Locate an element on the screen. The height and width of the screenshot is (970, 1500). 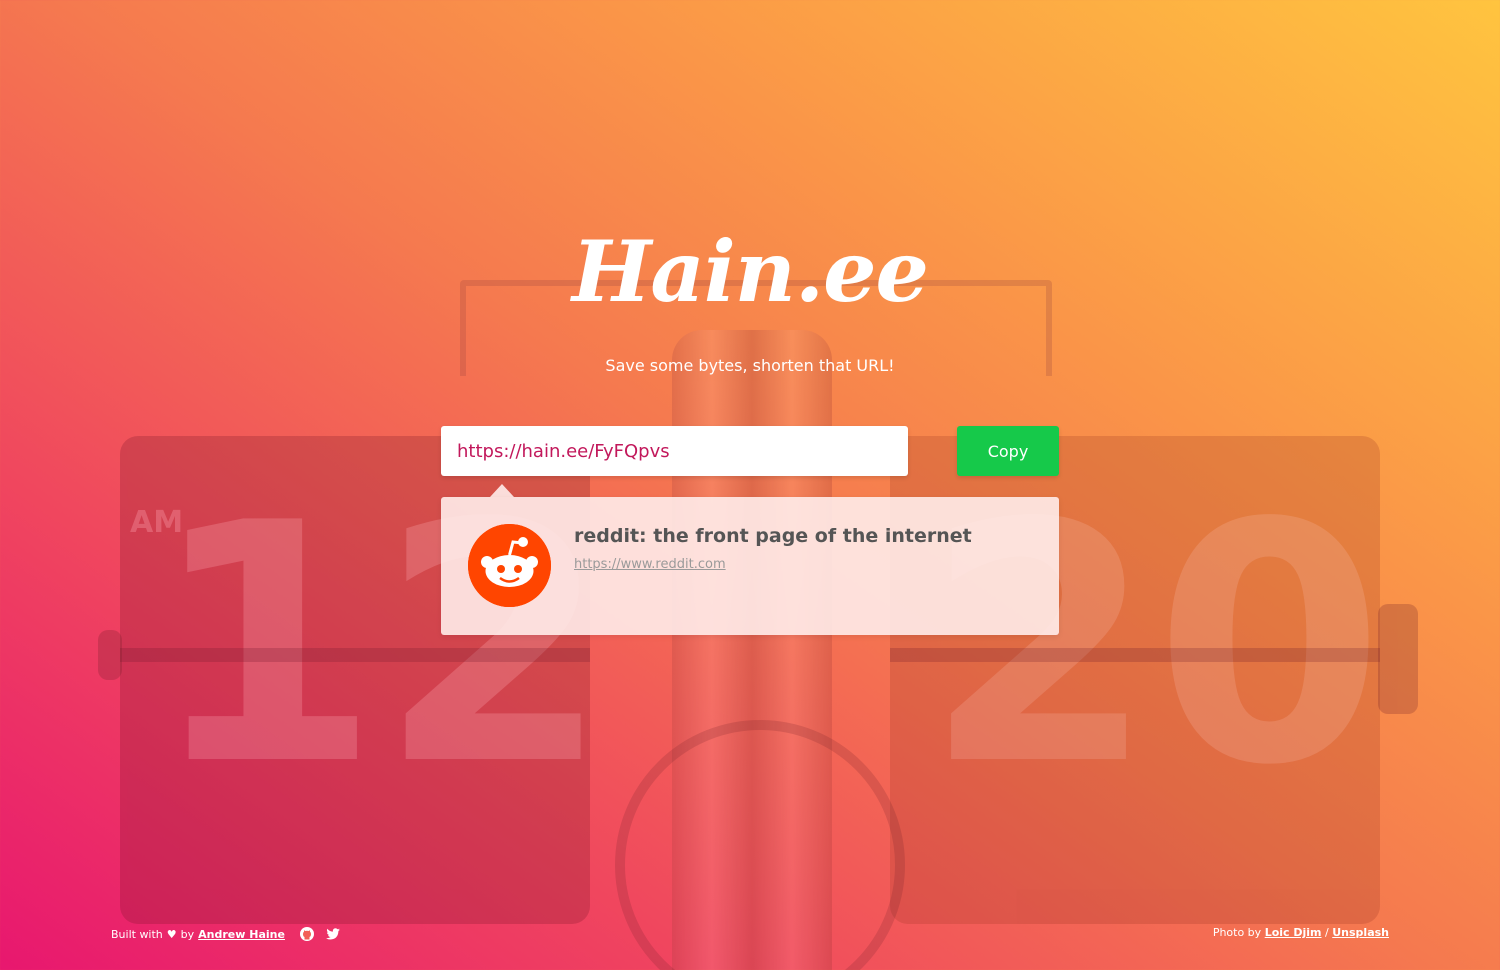
clock-am-label: AM is located at coordinates (157, 522).